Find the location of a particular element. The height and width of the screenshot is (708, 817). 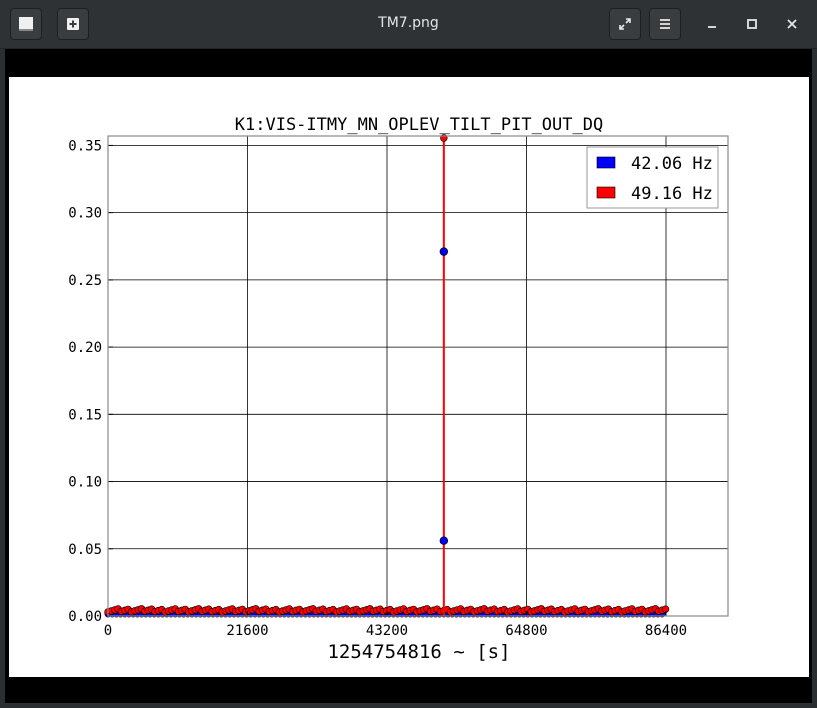

x-tick-label: 64800 is located at coordinates (526, 631).